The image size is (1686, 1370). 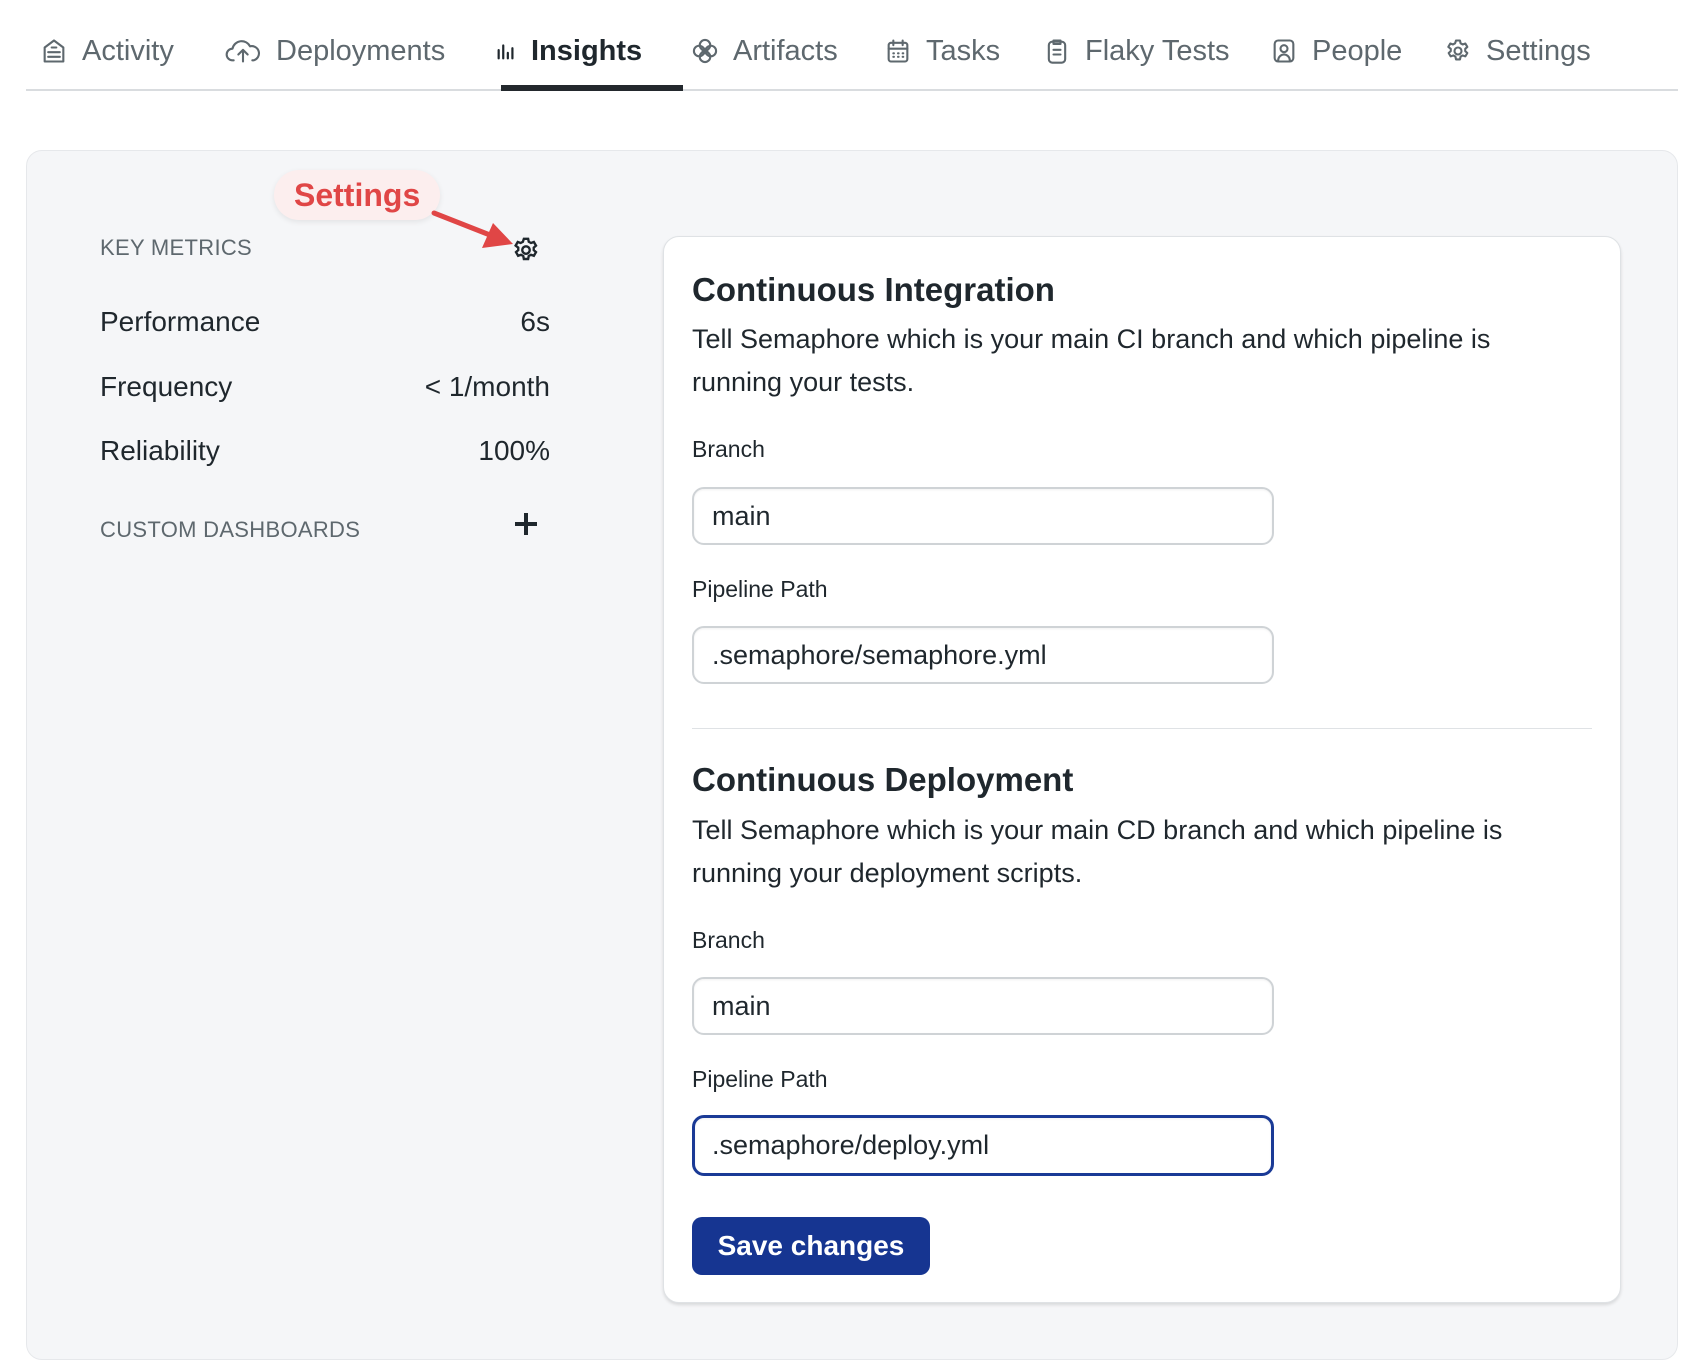 What do you see at coordinates (325, 322) in the screenshot?
I see `metric-performance: Performance 6s` at bounding box center [325, 322].